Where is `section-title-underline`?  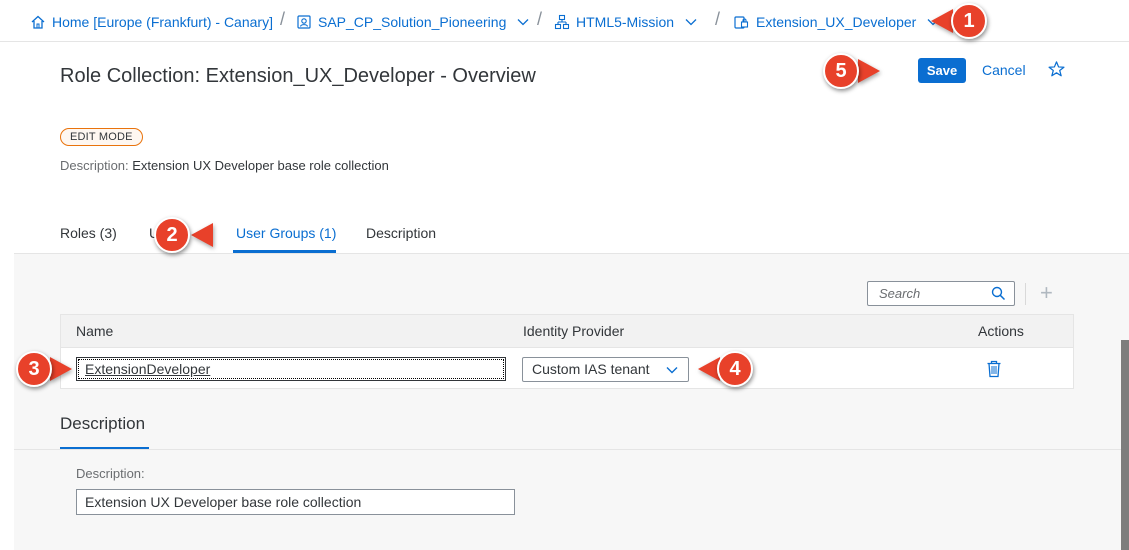
section-title-underline is located at coordinates (104, 448).